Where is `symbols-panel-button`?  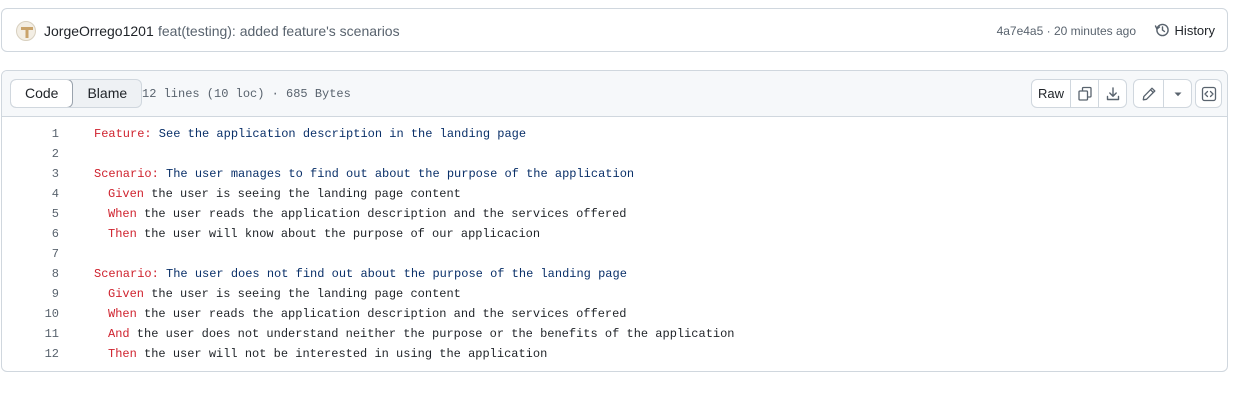 symbols-panel-button is located at coordinates (1208, 93).